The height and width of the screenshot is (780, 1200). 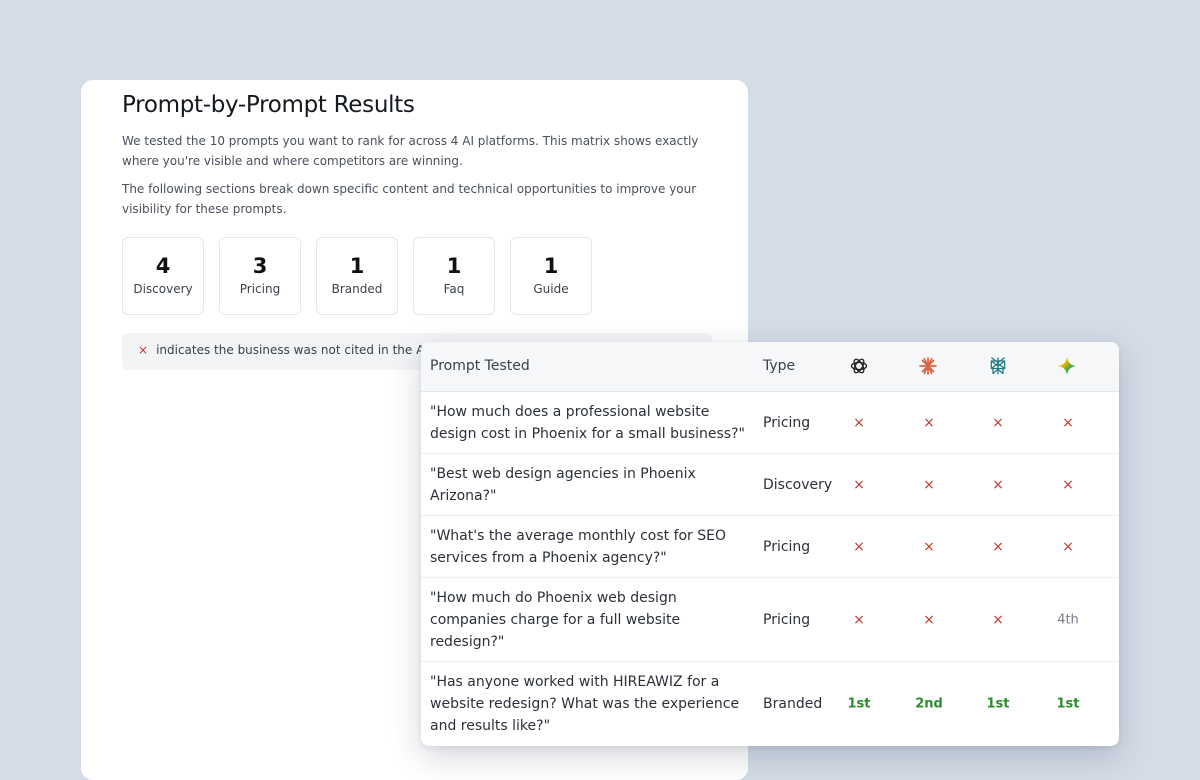 What do you see at coordinates (454, 289) in the screenshot?
I see `stat-label: Faq` at bounding box center [454, 289].